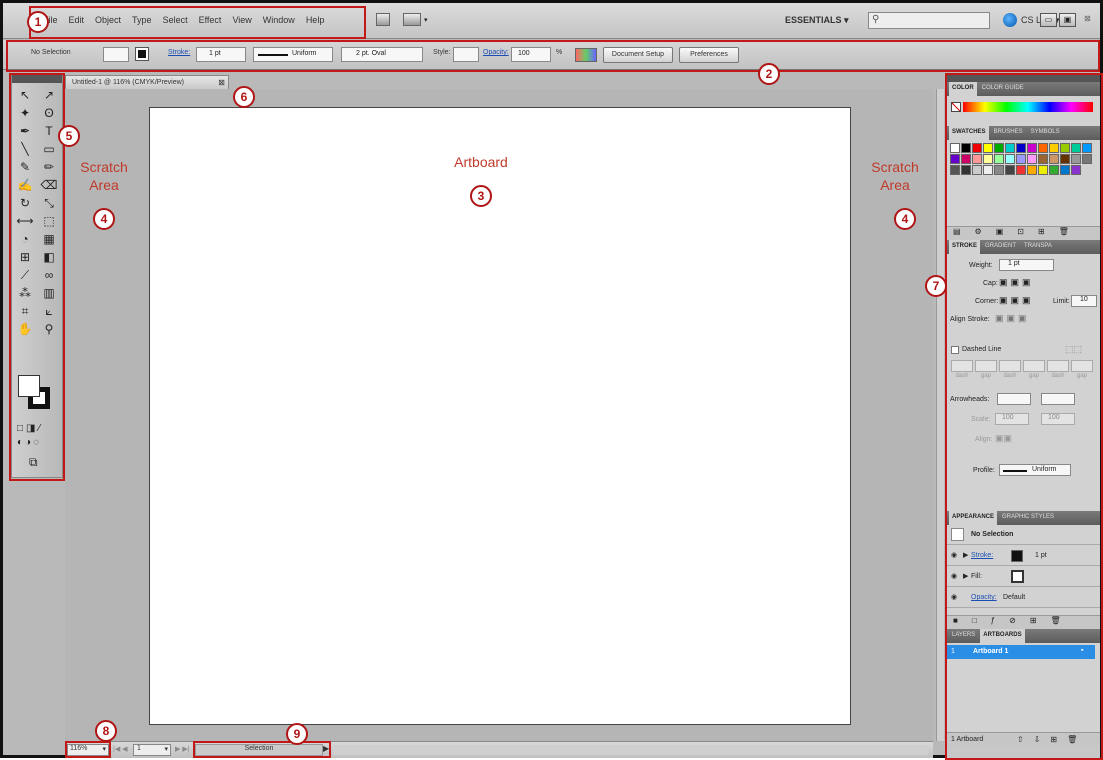 The width and height of the screenshot is (1103, 760). Describe the element at coordinates (1048, 20) in the screenshot. I see `minimize-button: ▭` at that location.